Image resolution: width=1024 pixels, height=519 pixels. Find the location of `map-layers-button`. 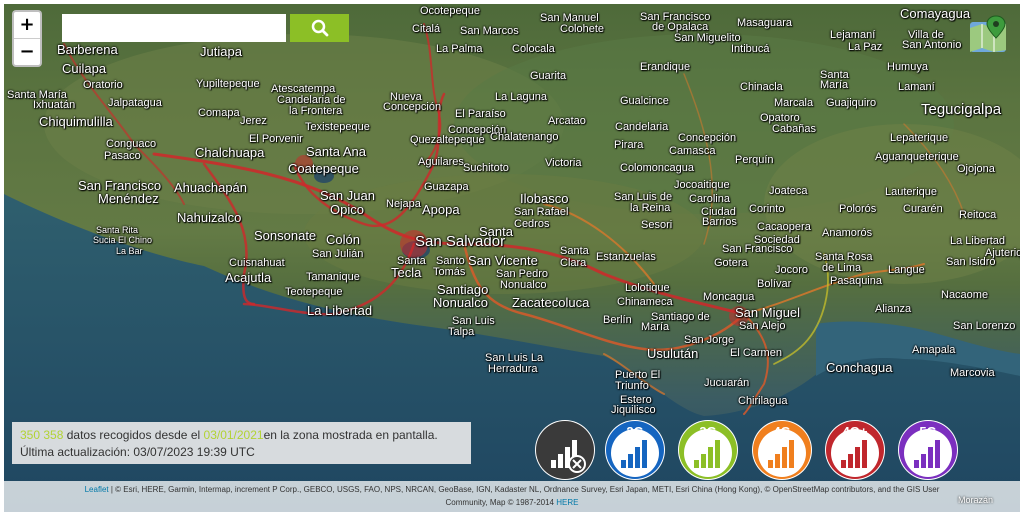

map-layers-button is located at coordinates (988, 34).